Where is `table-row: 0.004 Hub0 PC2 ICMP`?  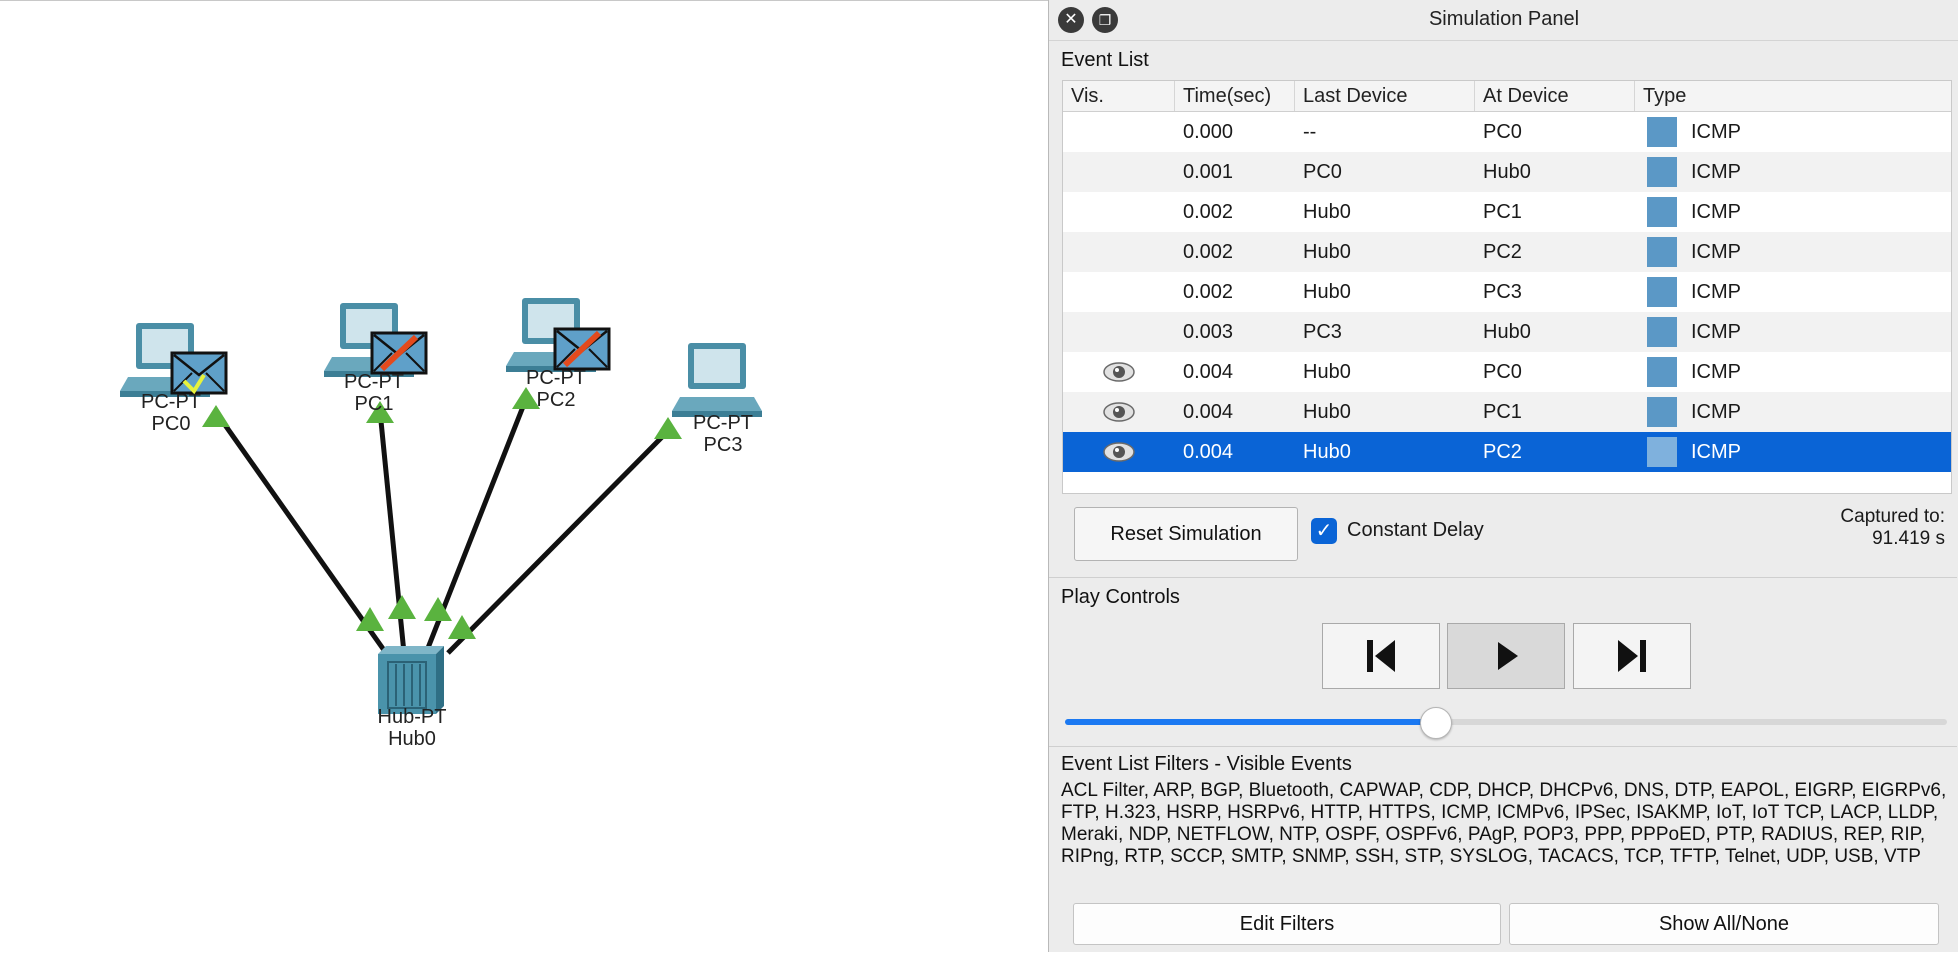
table-row: 0.004 Hub0 PC2 ICMP is located at coordinates (1507, 452).